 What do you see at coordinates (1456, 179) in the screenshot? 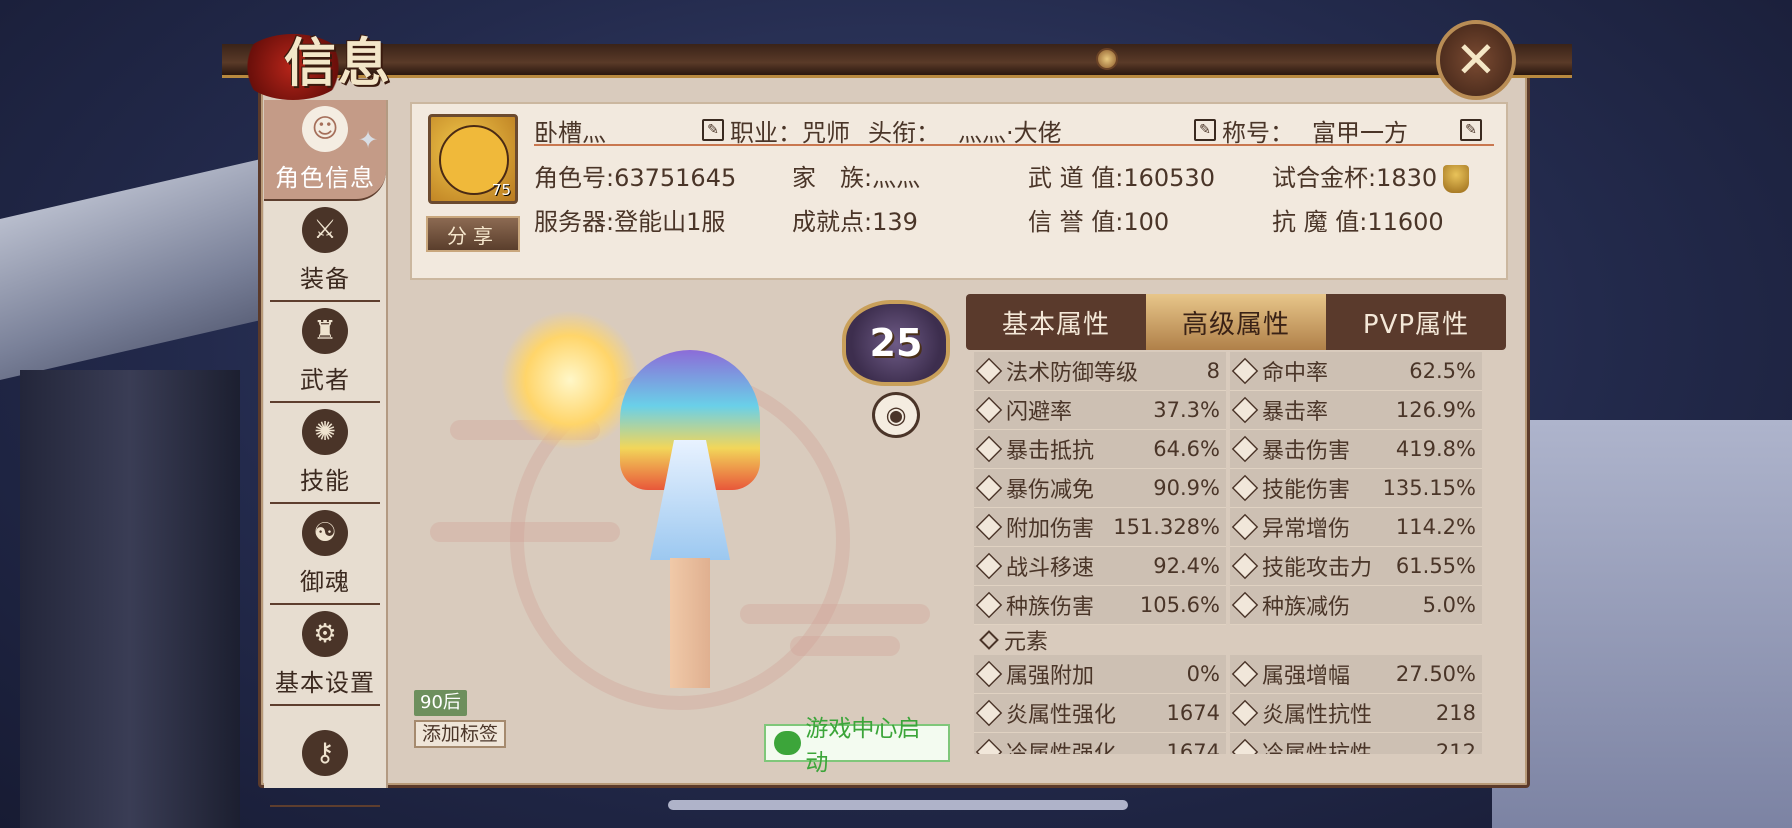
I see `trophy-icon` at bounding box center [1456, 179].